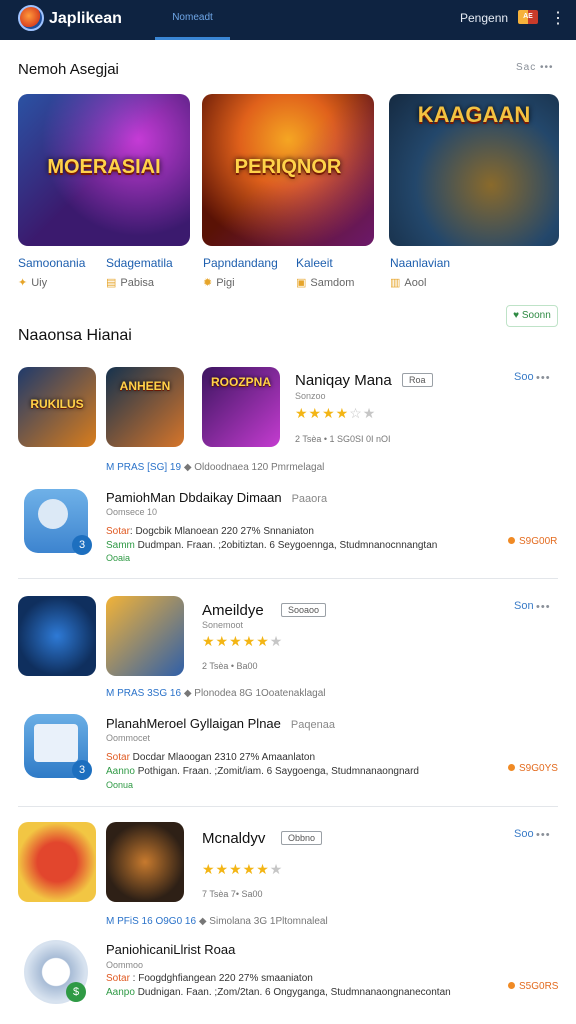 This screenshot has width=576, height=1024. Describe the element at coordinates (241, 407) in the screenshot. I see `game-thumbnail: ROOZPNA` at that location.